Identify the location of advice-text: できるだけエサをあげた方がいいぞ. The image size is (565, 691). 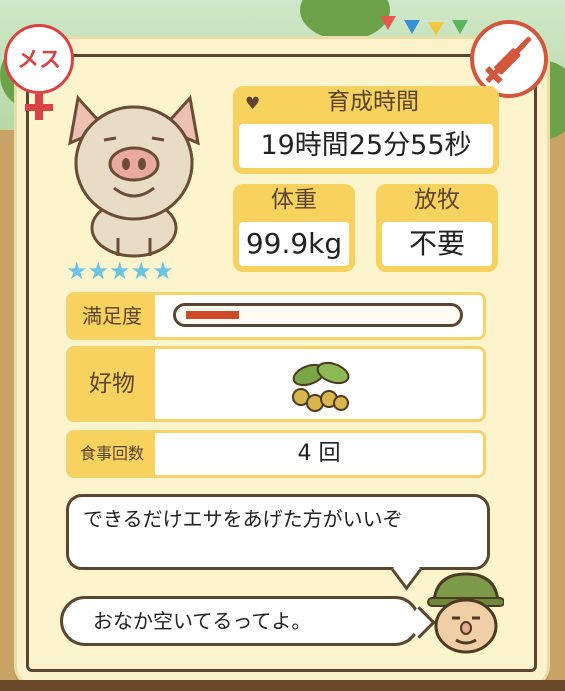
(243, 519).